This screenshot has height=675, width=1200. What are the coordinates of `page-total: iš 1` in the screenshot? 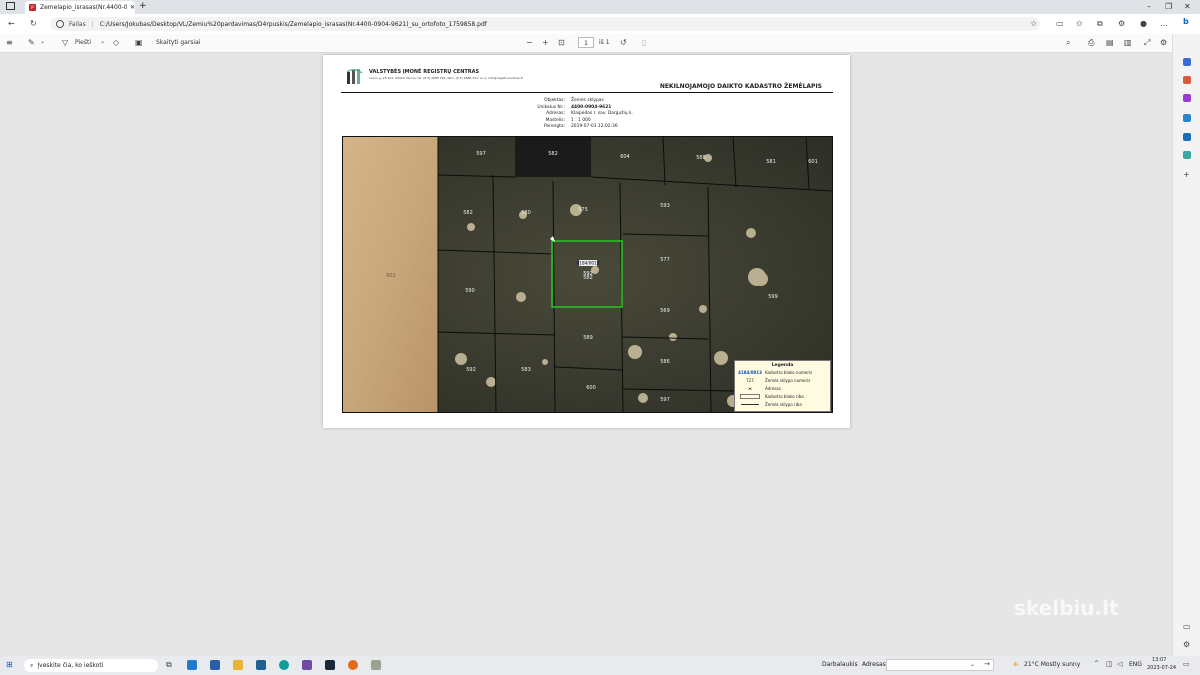 It's located at (604, 42).